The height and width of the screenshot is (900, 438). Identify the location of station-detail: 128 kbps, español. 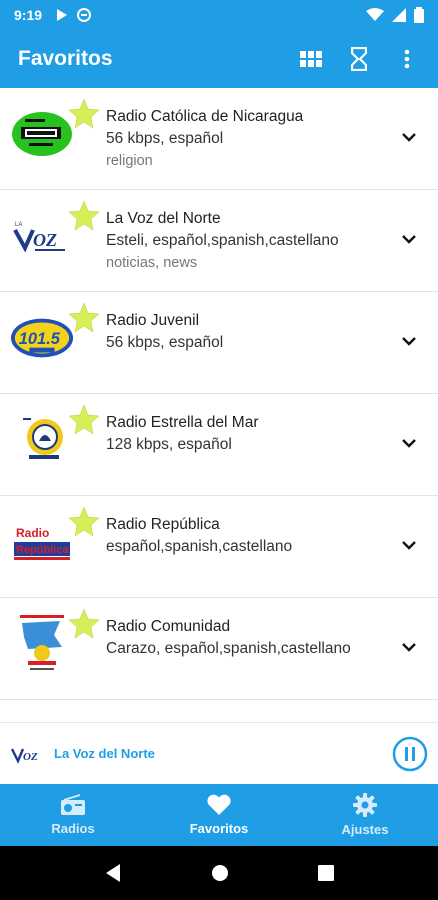
(169, 444).